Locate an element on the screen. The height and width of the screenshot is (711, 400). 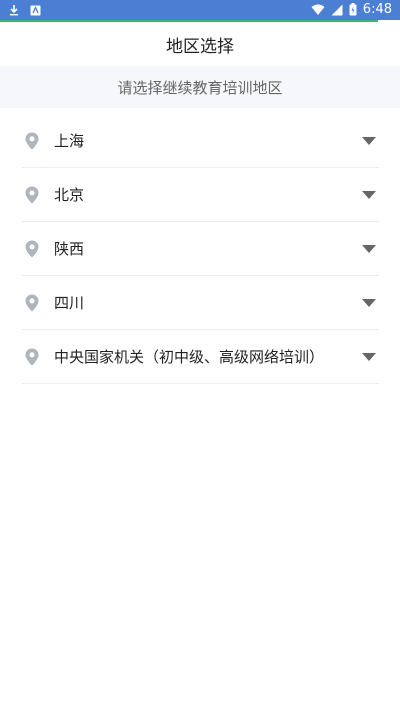
status-right: 6:48 is located at coordinates (351, 10).